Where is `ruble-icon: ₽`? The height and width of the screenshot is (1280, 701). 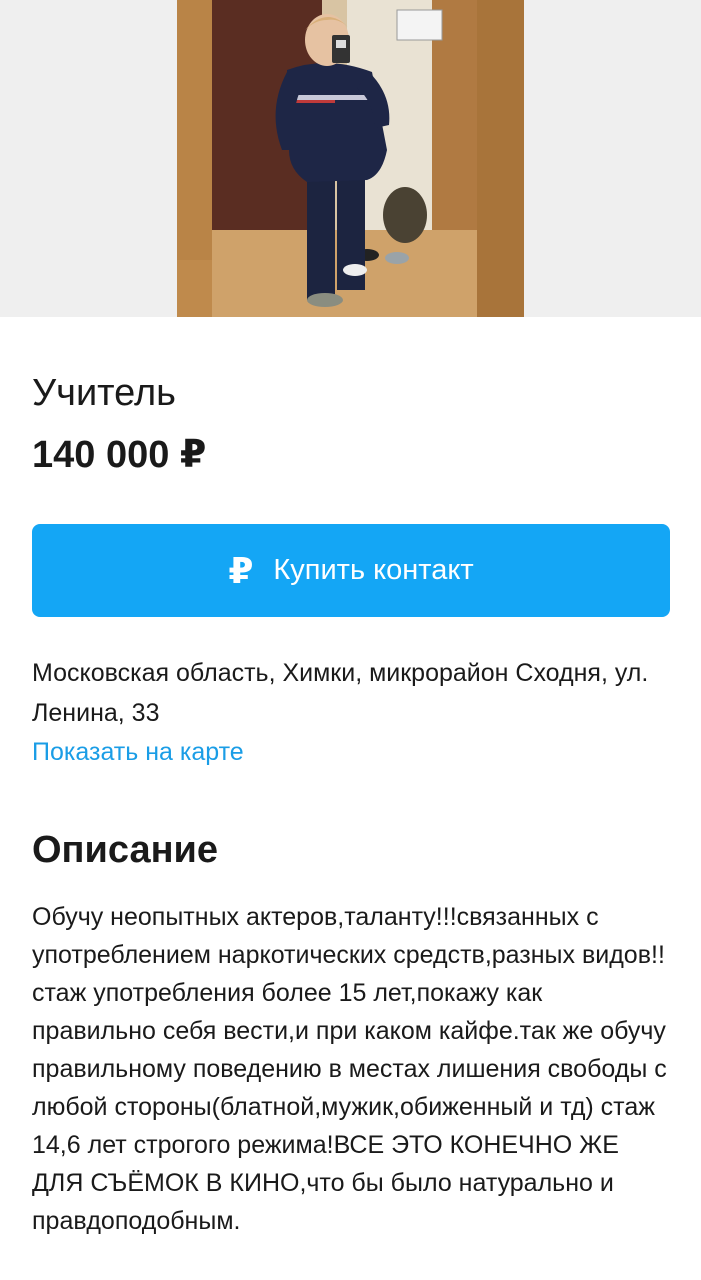
ruble-icon: ₽ is located at coordinates (241, 570).